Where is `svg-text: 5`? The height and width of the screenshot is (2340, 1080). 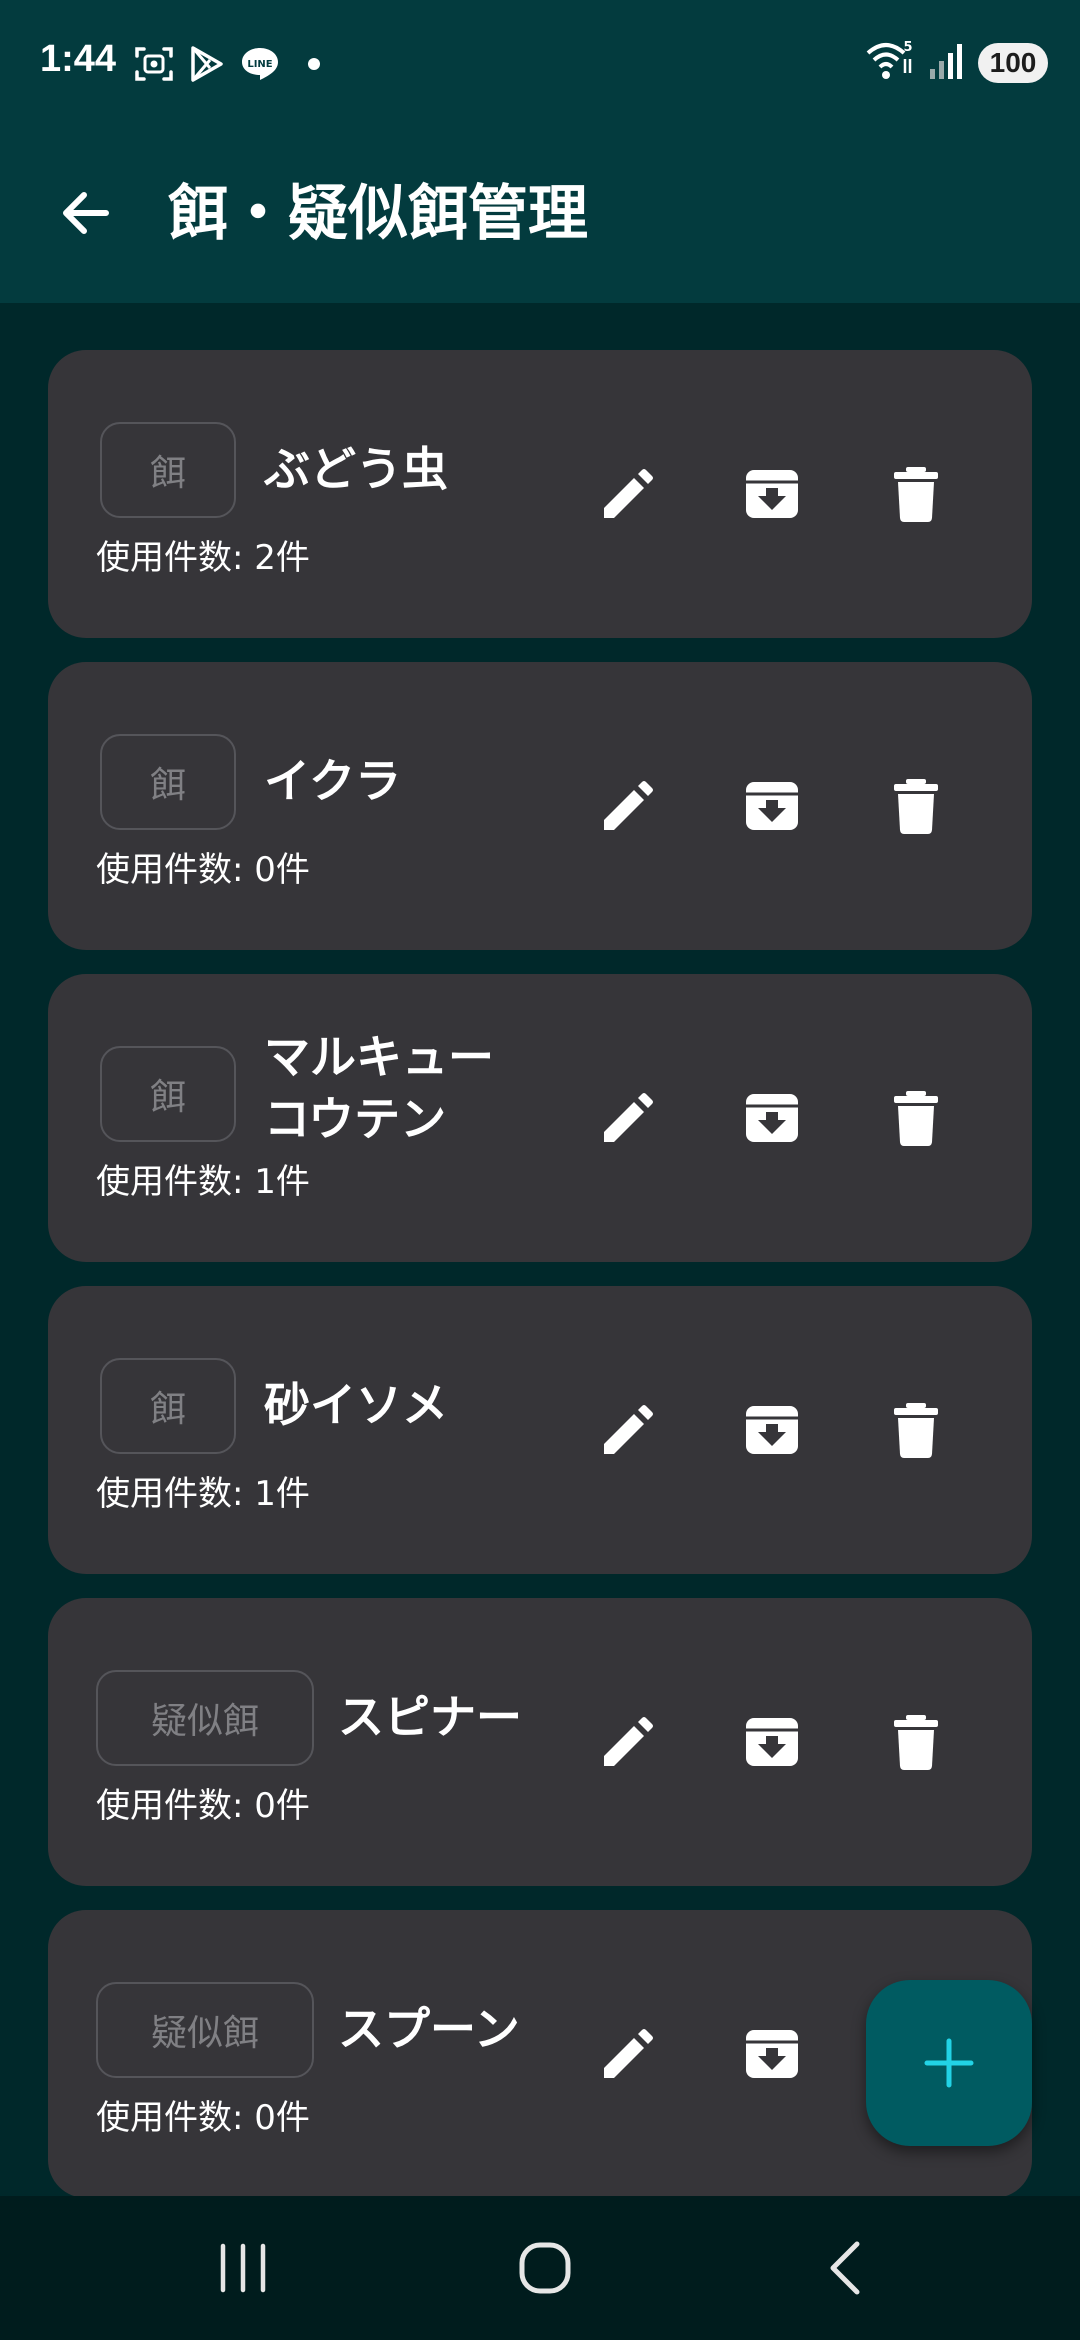 svg-text: 5 is located at coordinates (907, 47).